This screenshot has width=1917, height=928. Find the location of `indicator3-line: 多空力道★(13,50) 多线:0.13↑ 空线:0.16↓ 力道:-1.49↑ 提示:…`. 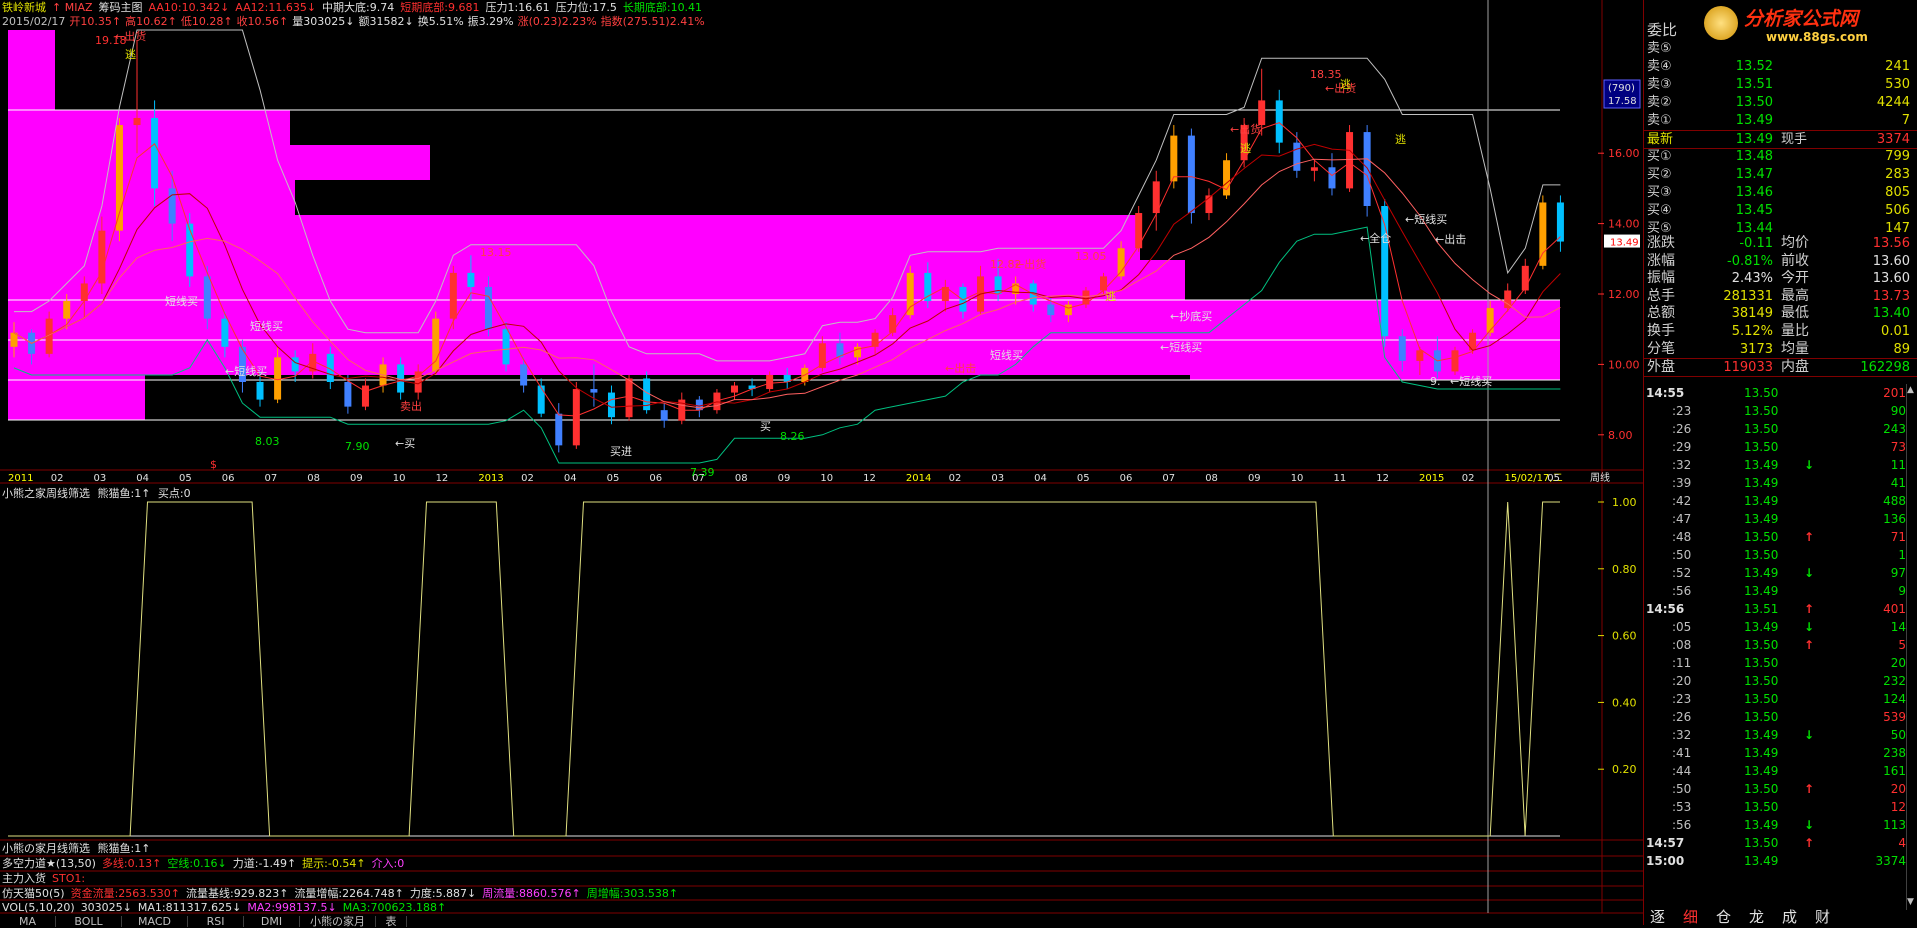

indicator3-line: 多空力道★(13,50) 多线:0.13↑ 空线:0.16↓ 力道:-1.49↑ 提示:… is located at coordinates (206, 863).